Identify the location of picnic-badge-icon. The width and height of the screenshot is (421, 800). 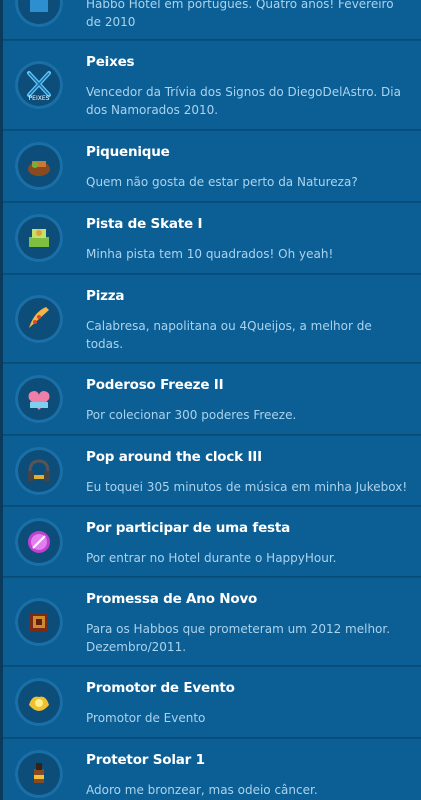
(39, 166).